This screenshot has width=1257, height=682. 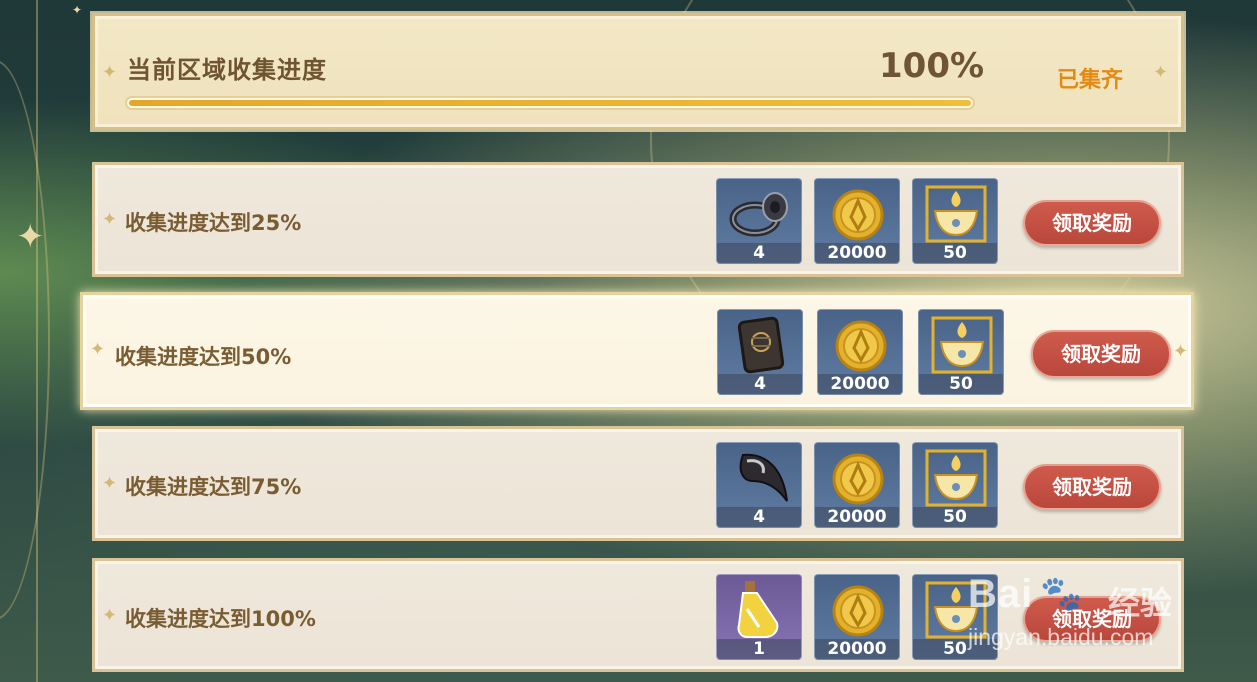 What do you see at coordinates (1061, 637) in the screenshot?
I see `watermark-url: jingyan.baidu.com` at bounding box center [1061, 637].